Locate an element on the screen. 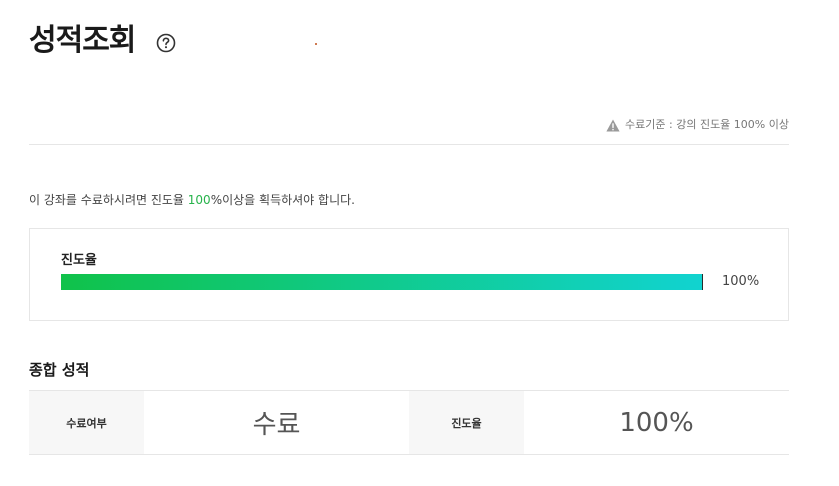  criteria-text: 수료기준 : 강의 진도율 100% 이상 is located at coordinates (707, 124).